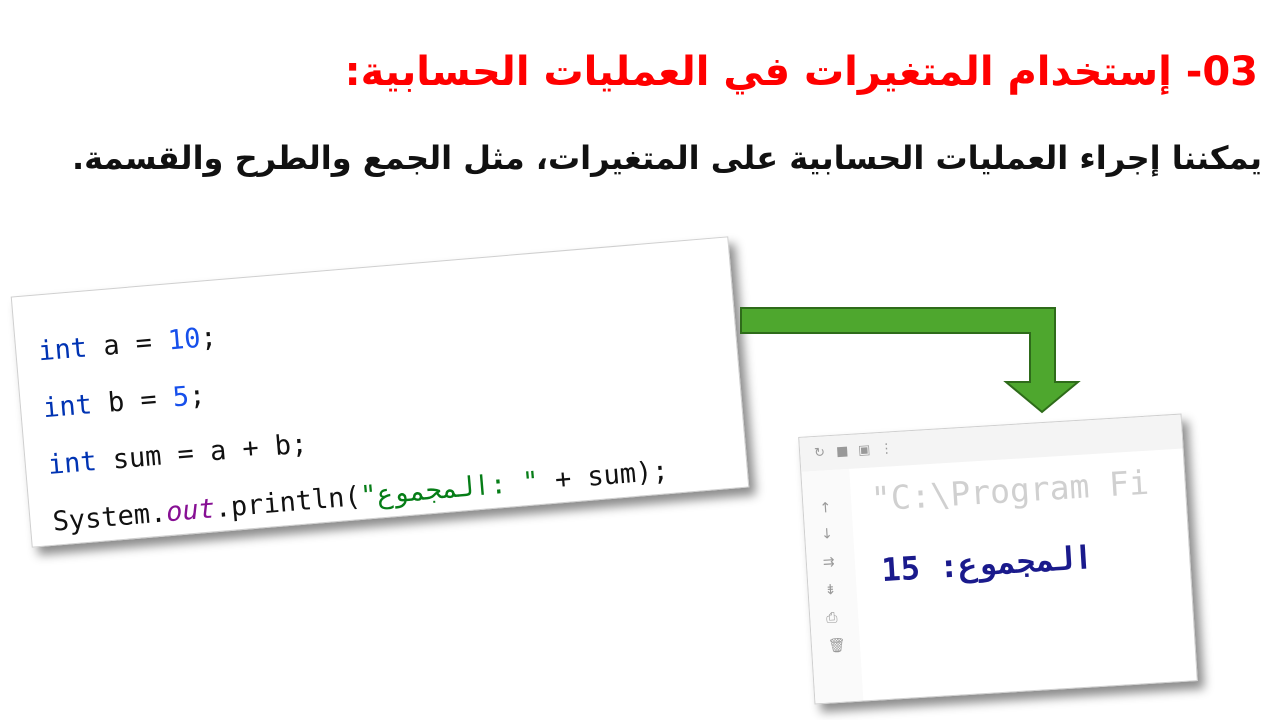 The image size is (1280, 720). I want to click on field-out: out, so click(190, 511).